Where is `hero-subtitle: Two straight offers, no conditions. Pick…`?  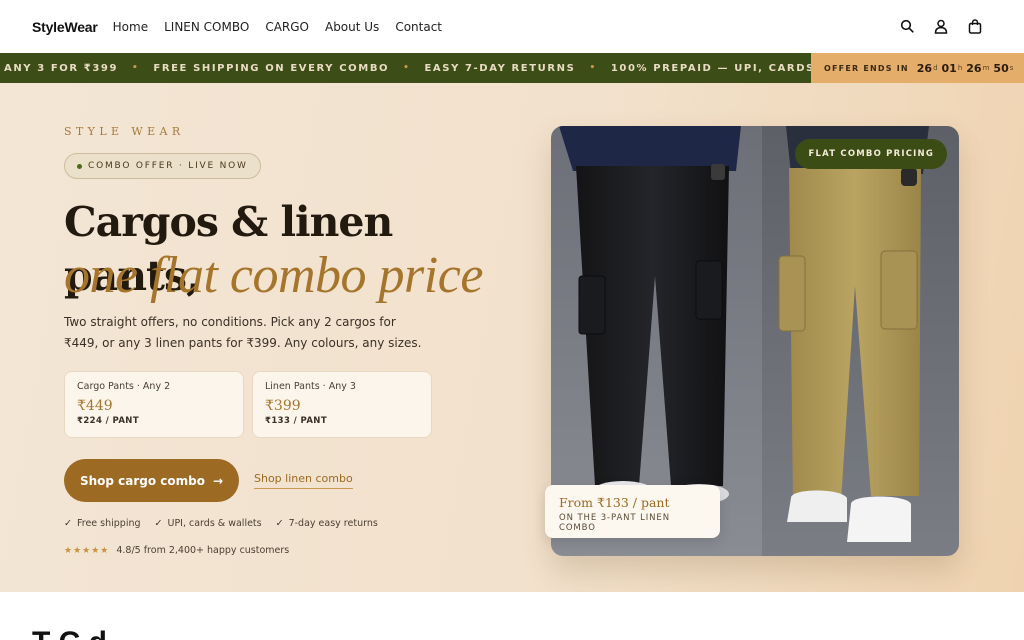
hero-subtitle: Two straight offers, no conditions. Pick… is located at coordinates (243, 332).